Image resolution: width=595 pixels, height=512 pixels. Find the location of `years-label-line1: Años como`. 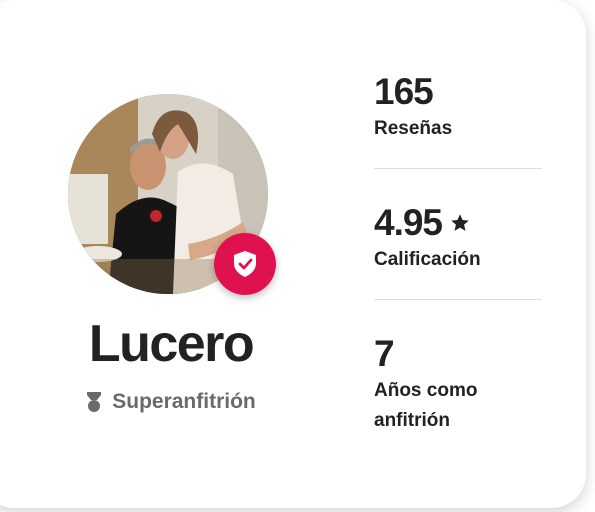

years-label-line1: Años como is located at coordinates (426, 390).